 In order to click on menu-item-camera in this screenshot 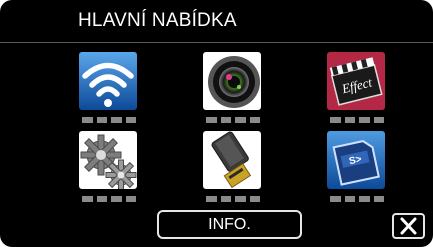, I will do `click(232, 81)`.